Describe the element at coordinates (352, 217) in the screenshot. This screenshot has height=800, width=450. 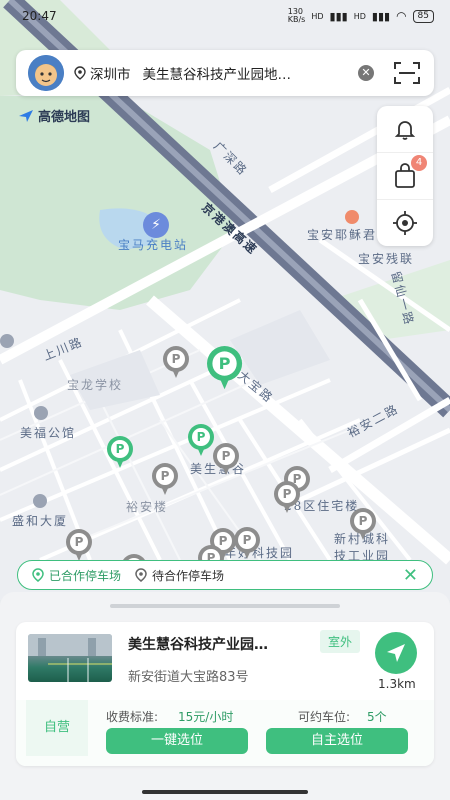
I see `church-poi-icon` at that location.